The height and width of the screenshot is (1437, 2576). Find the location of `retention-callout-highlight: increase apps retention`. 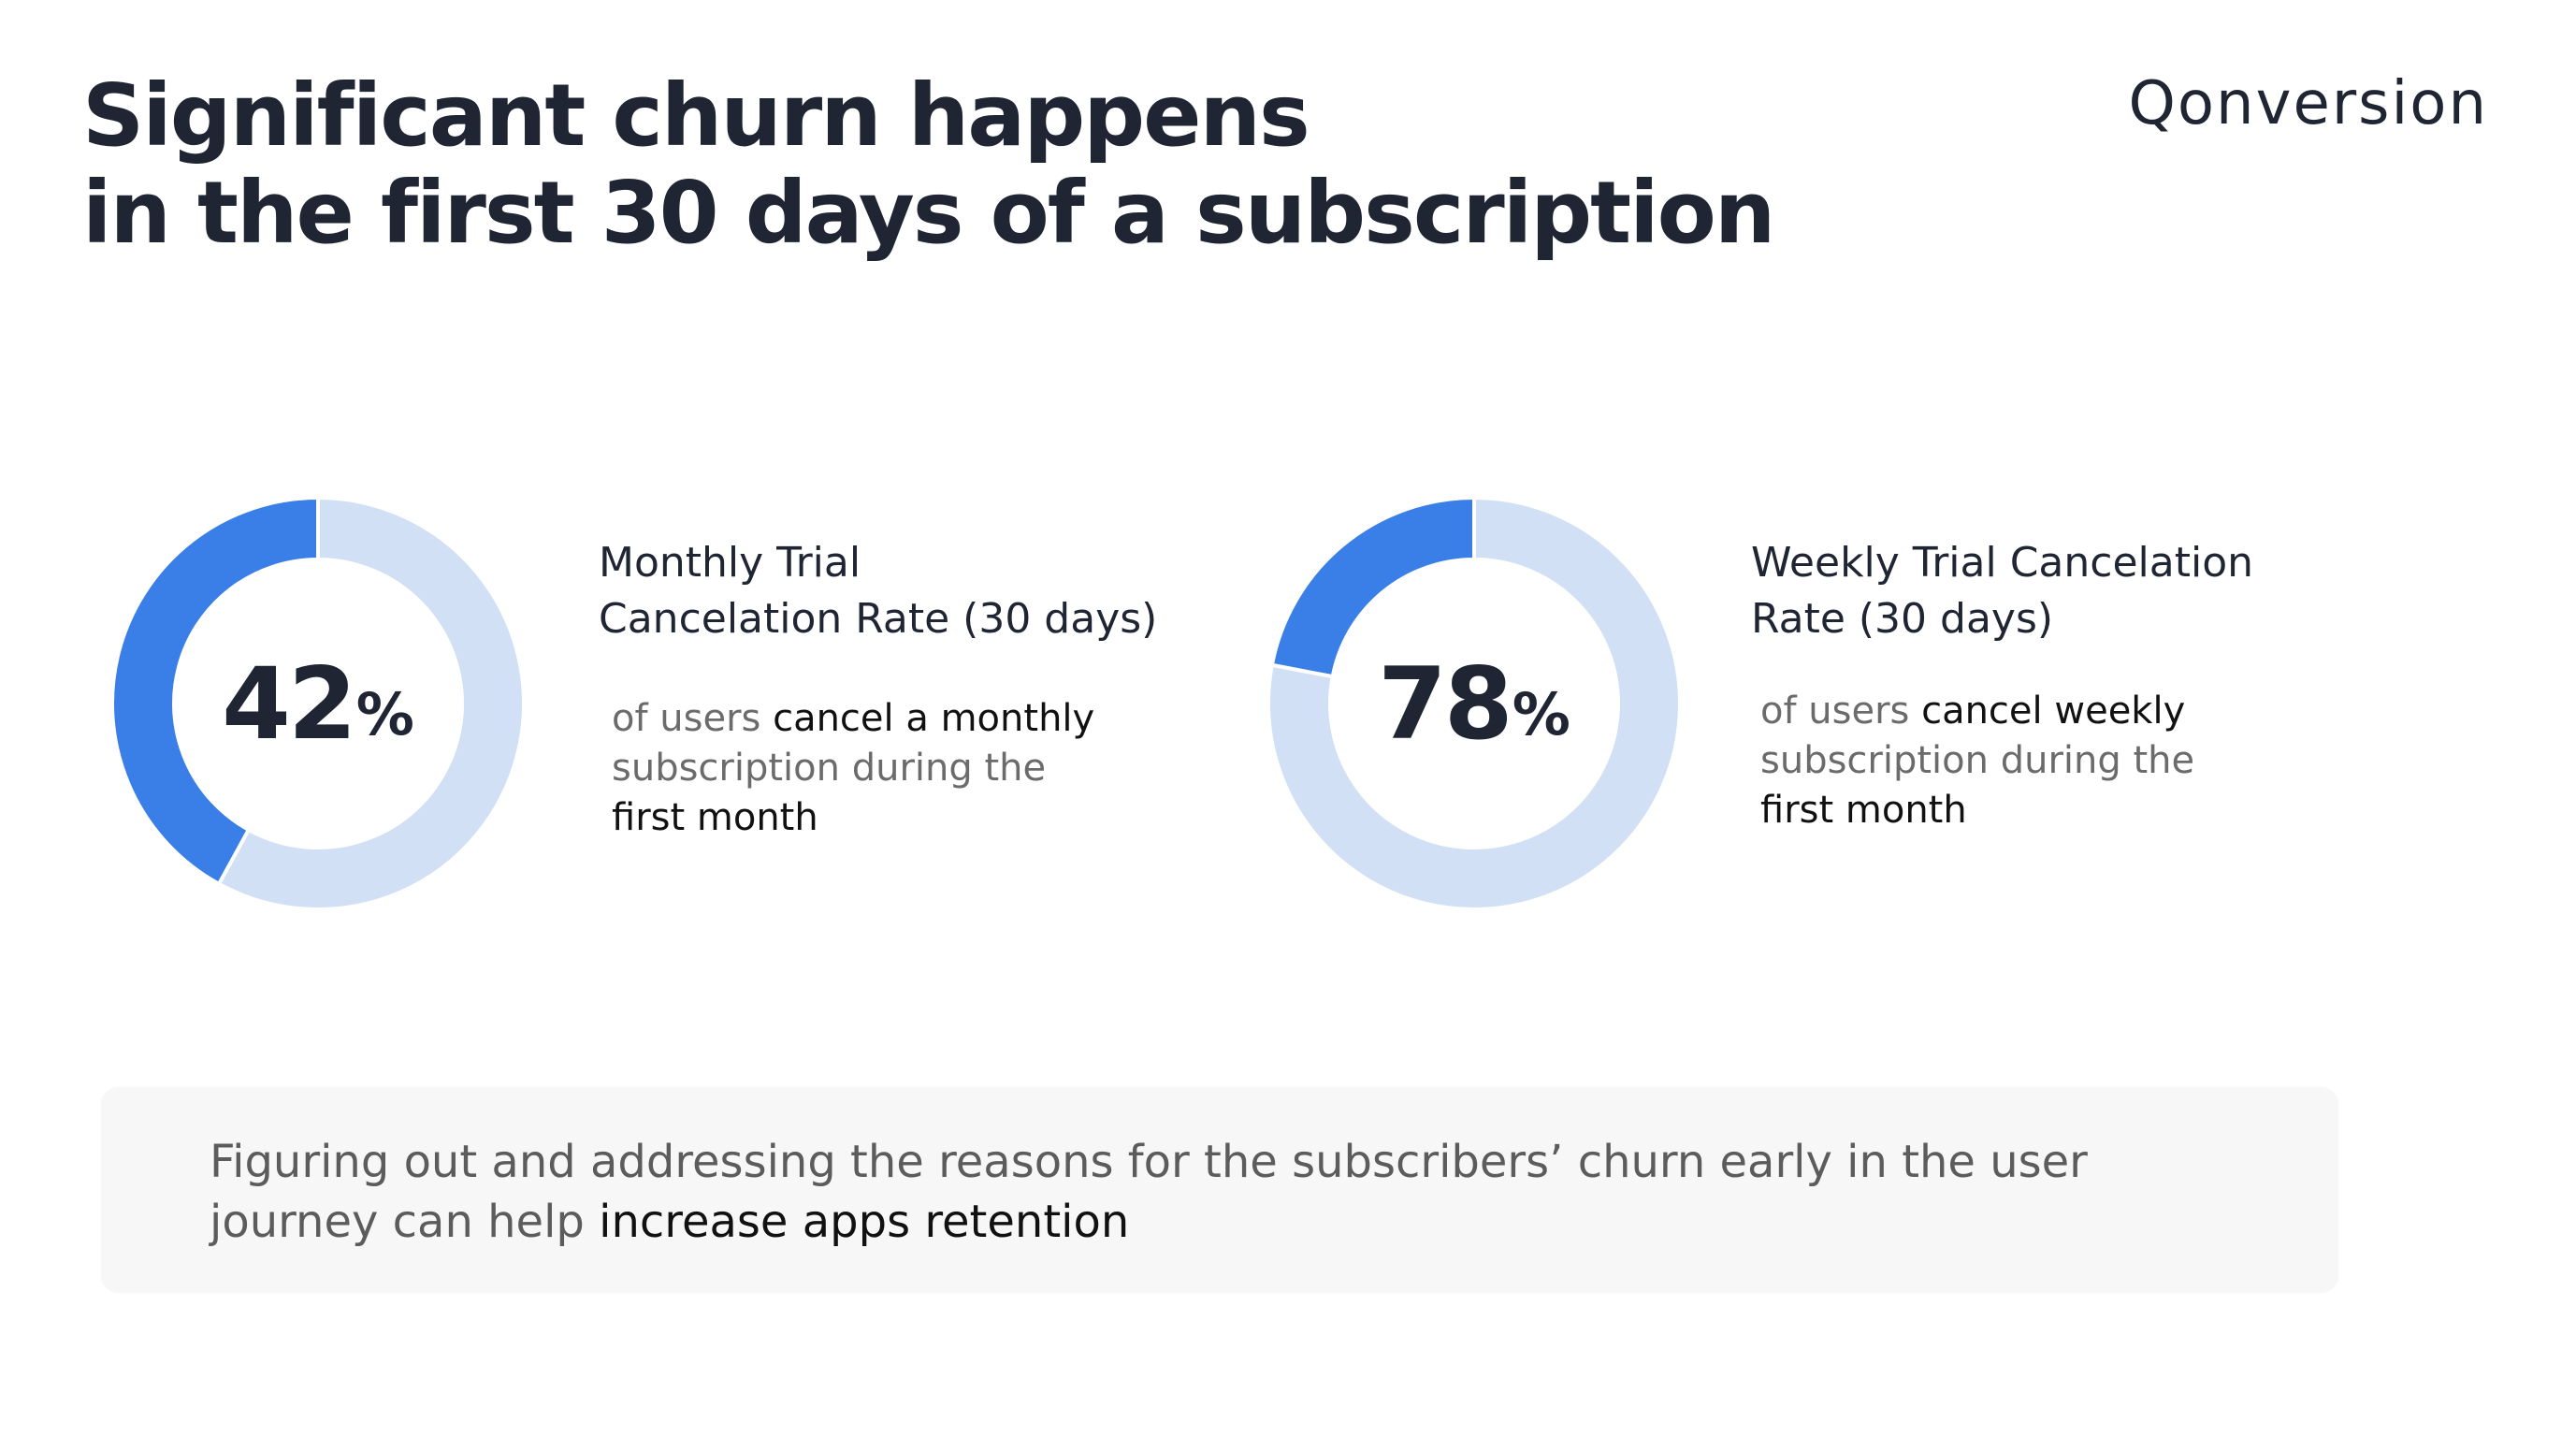

retention-callout-highlight: increase apps retention is located at coordinates (864, 1222).